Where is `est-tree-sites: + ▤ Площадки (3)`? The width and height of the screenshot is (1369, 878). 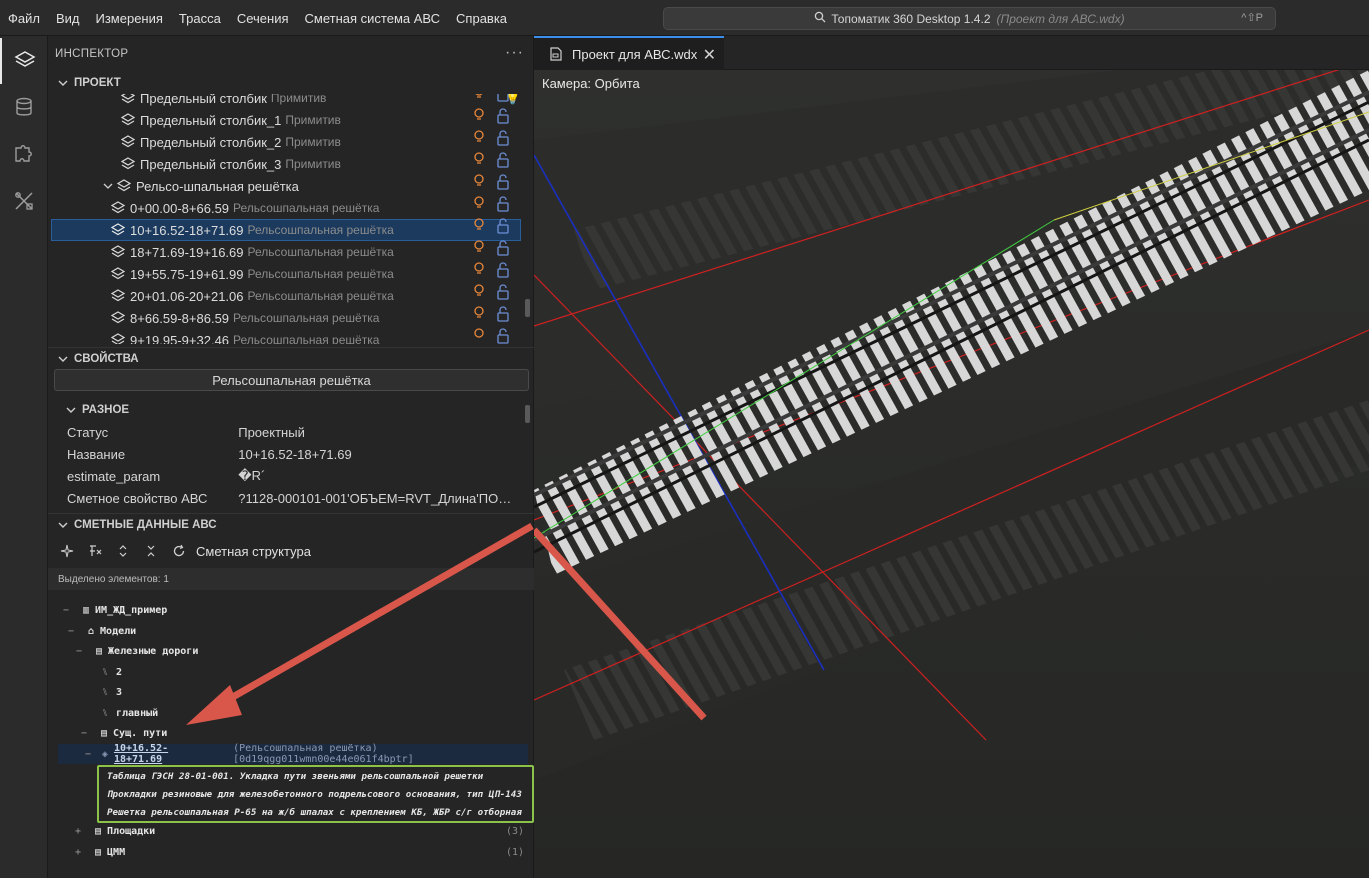
est-tree-sites: + ▤ Площадки (3) is located at coordinates (291, 831).